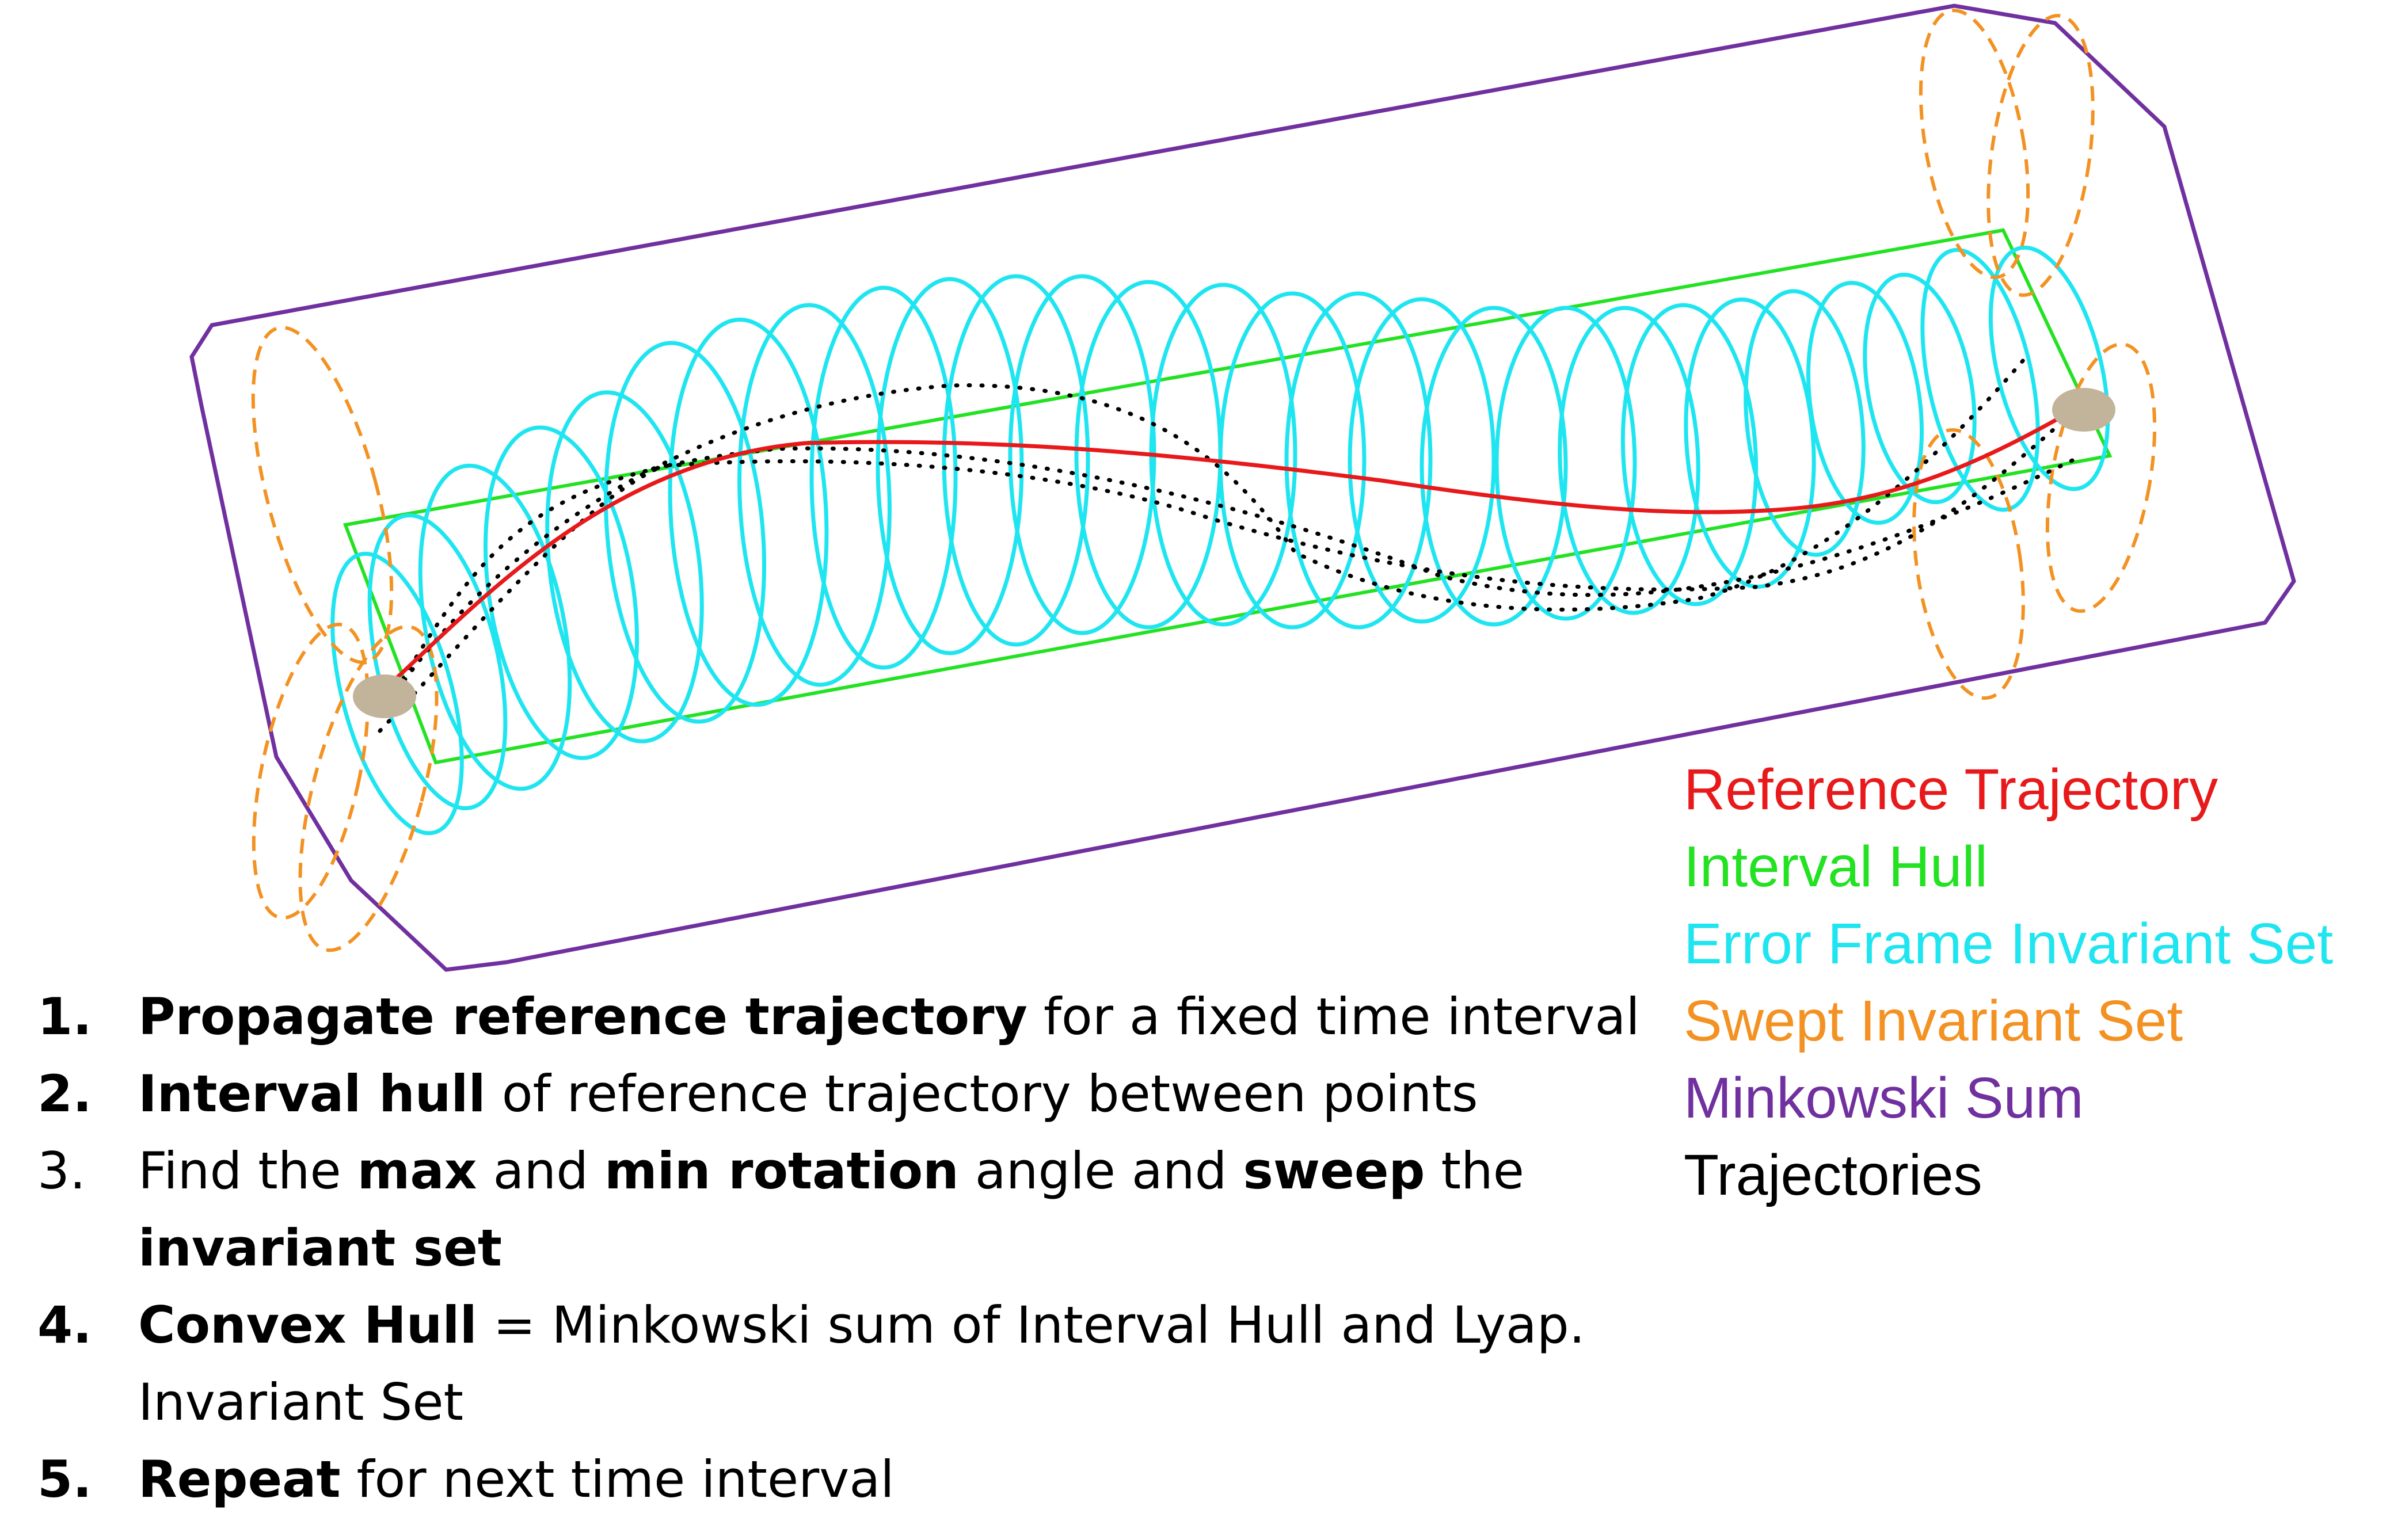 This screenshot has height=1540, width=2390. I want to click on step-text: and, so click(541, 1170).